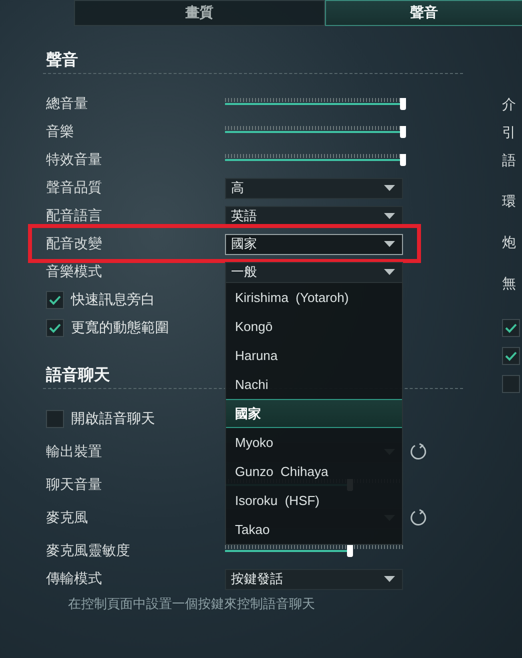 This screenshot has height=658, width=522. I want to click on dropdown-option: 國家, so click(314, 413).